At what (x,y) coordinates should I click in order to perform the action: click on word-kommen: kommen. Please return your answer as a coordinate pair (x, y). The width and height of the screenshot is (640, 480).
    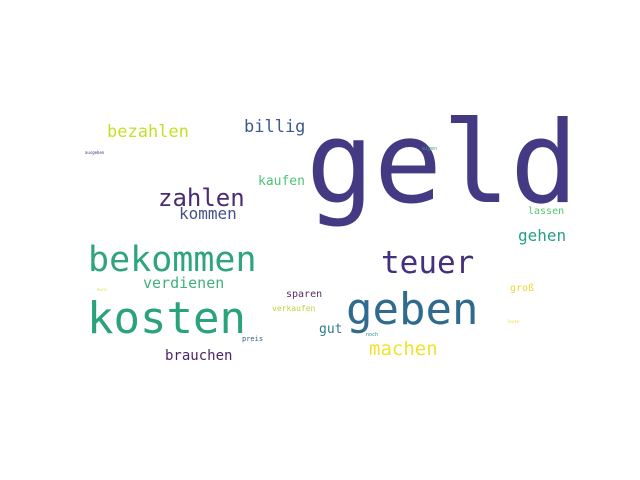
    Looking at the image, I should click on (208, 213).